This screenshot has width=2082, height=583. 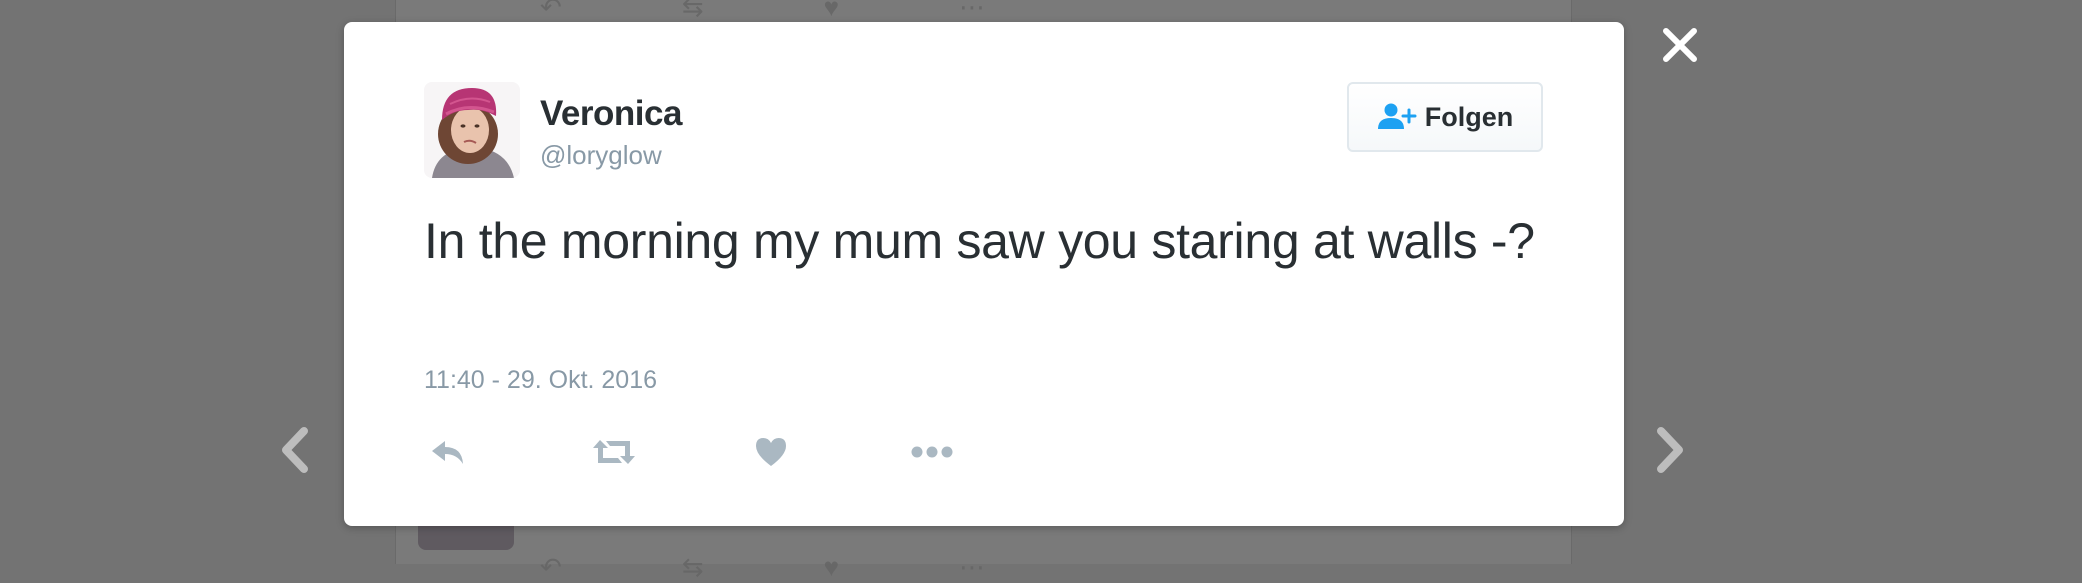 I want to click on follow-button-label: Folgen, so click(x=1469, y=116).